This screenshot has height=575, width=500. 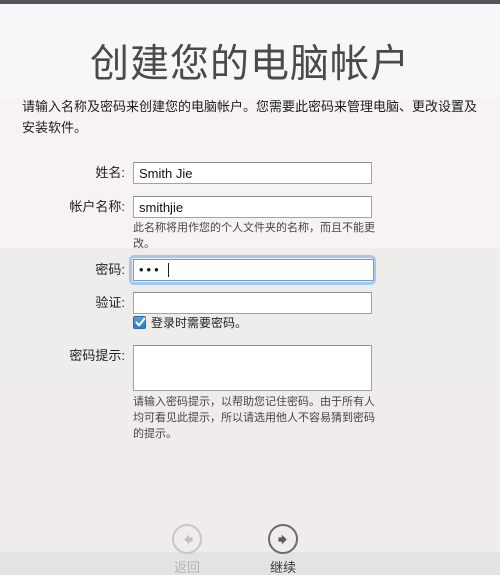 I want to click on require-password-row: 登录时需要密码。, so click(x=190, y=322).